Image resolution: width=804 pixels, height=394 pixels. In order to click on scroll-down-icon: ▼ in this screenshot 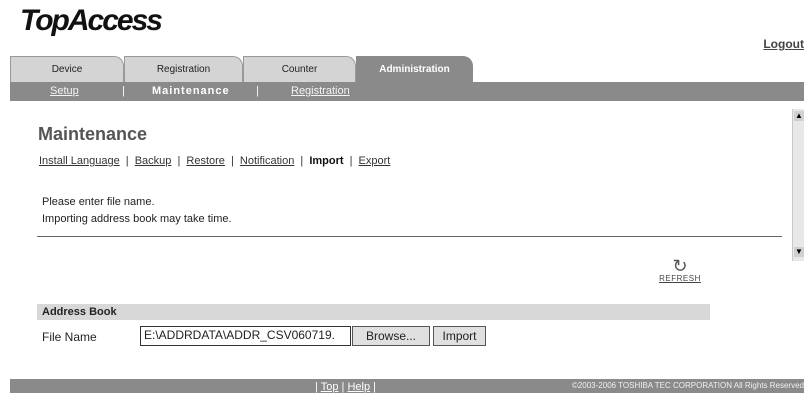, I will do `click(799, 252)`.